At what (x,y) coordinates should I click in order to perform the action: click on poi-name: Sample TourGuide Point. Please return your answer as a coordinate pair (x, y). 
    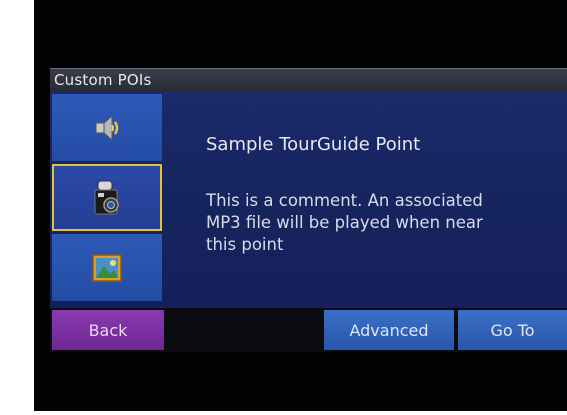
    Looking at the image, I should click on (313, 144).